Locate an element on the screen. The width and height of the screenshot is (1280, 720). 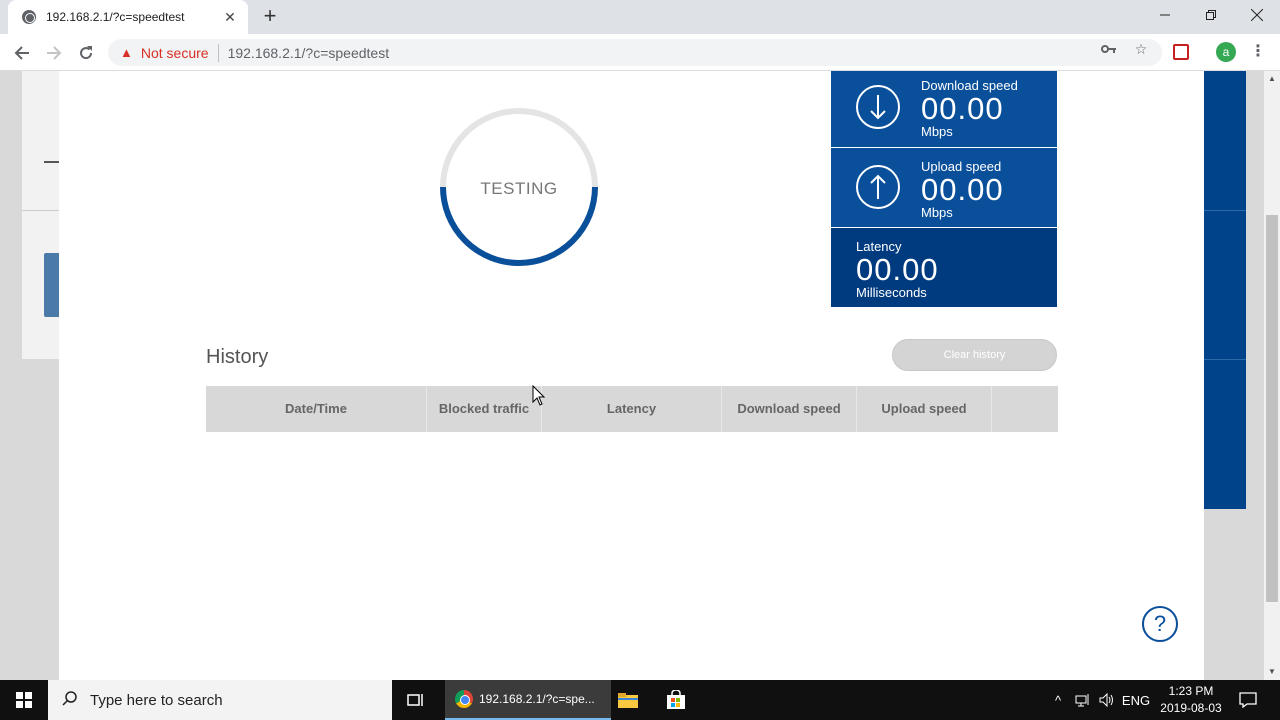
restore-button is located at coordinates (1211, 15).